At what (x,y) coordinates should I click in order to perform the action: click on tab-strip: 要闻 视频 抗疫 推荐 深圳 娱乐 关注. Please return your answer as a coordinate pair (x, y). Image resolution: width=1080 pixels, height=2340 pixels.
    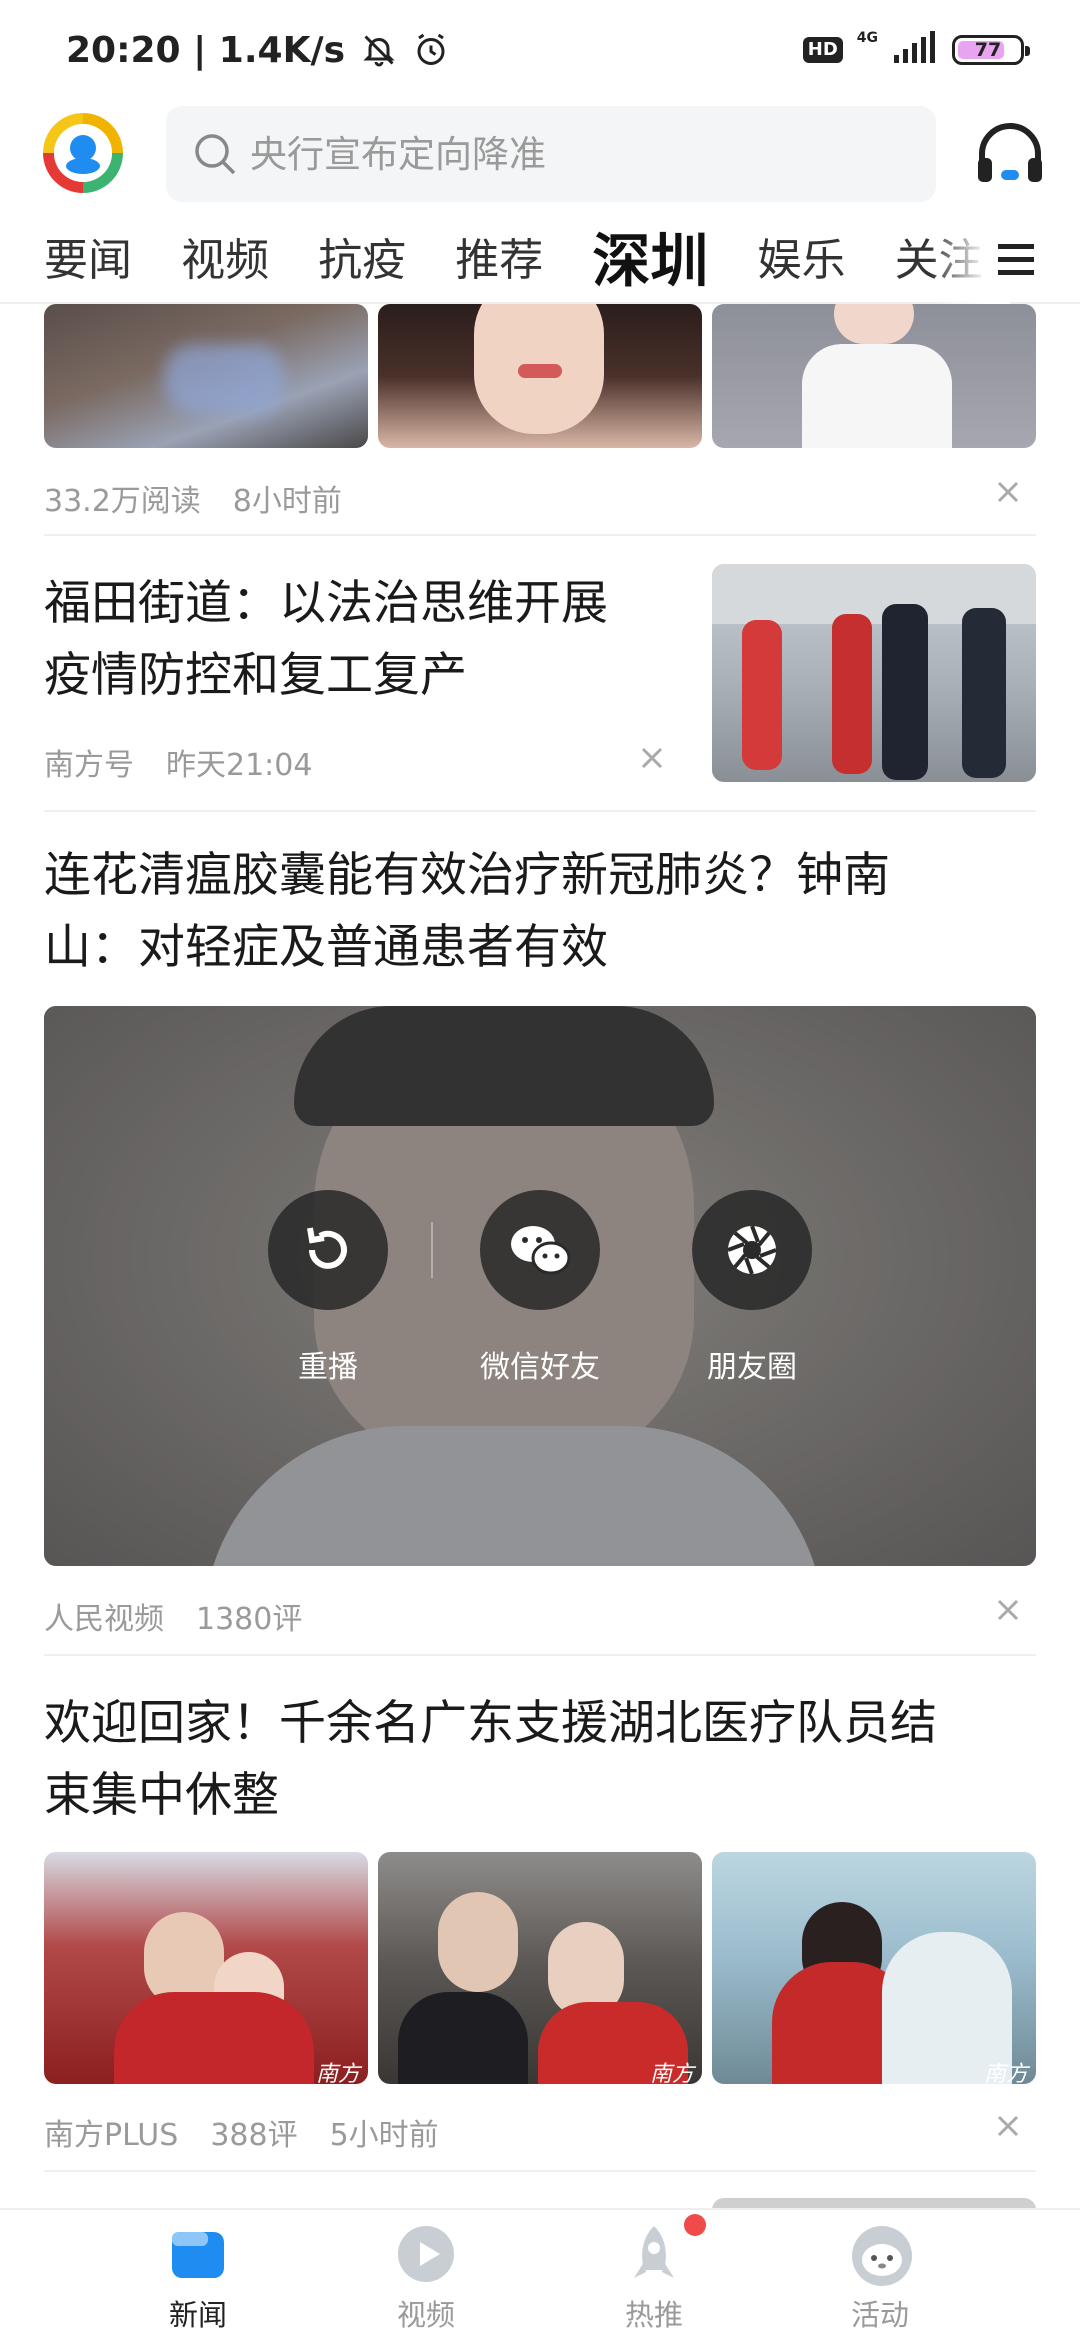
    Looking at the image, I should click on (519, 261).